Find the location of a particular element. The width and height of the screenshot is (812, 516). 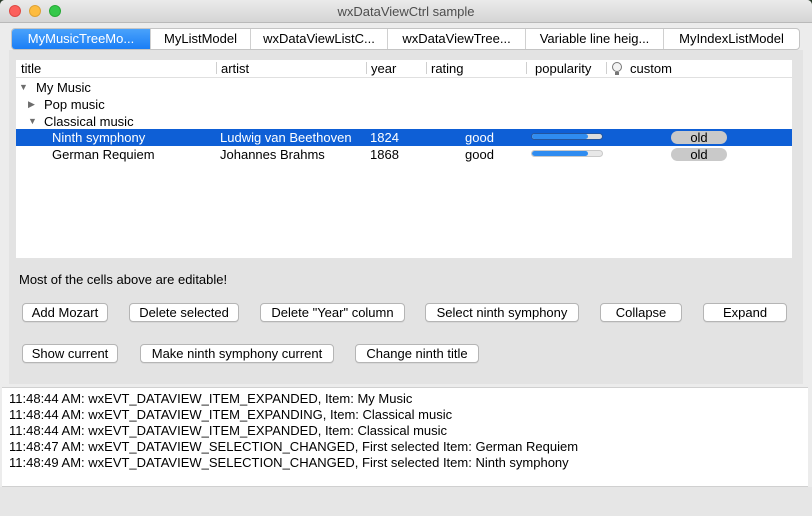

row-title: Classical music is located at coordinates (89, 121).